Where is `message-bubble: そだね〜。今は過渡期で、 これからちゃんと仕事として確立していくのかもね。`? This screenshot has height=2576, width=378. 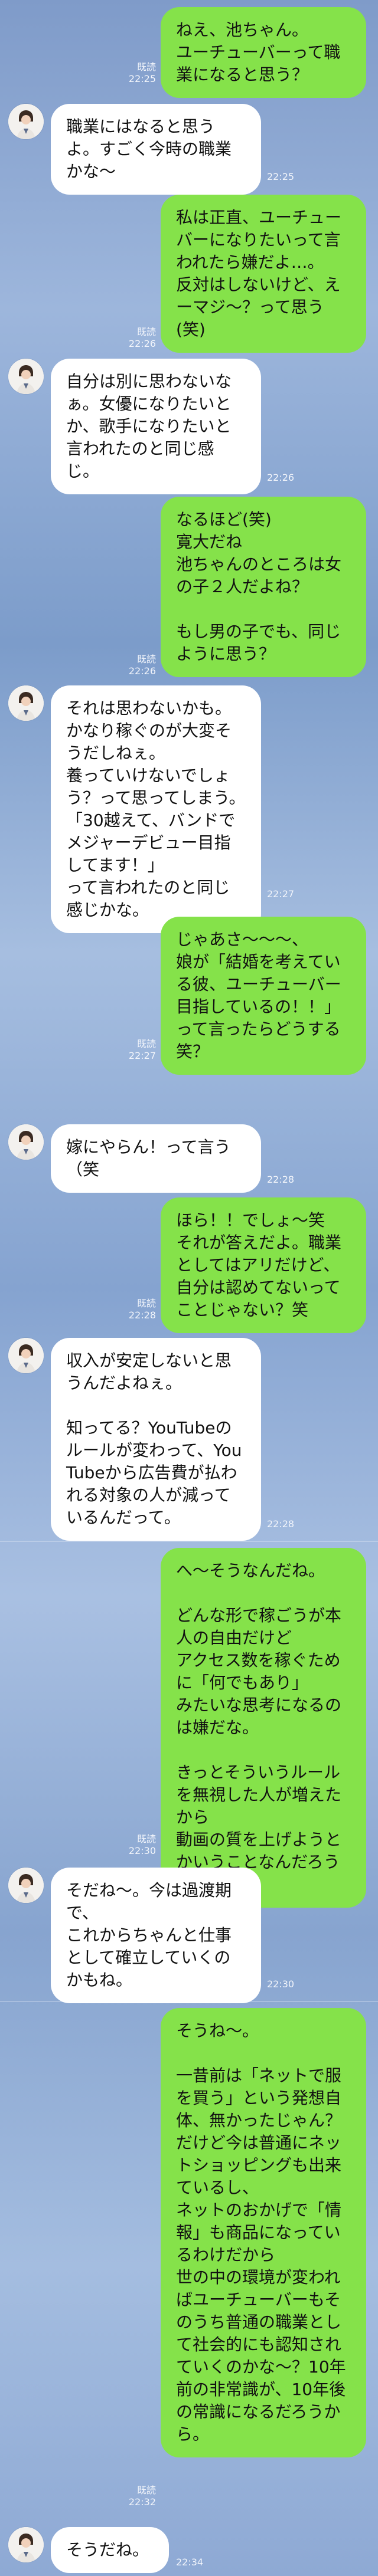
message-bubble: そだね〜。今は過渡期で、 これからちゃんと仕事として確立していくのかもね。 is located at coordinates (156, 1935).